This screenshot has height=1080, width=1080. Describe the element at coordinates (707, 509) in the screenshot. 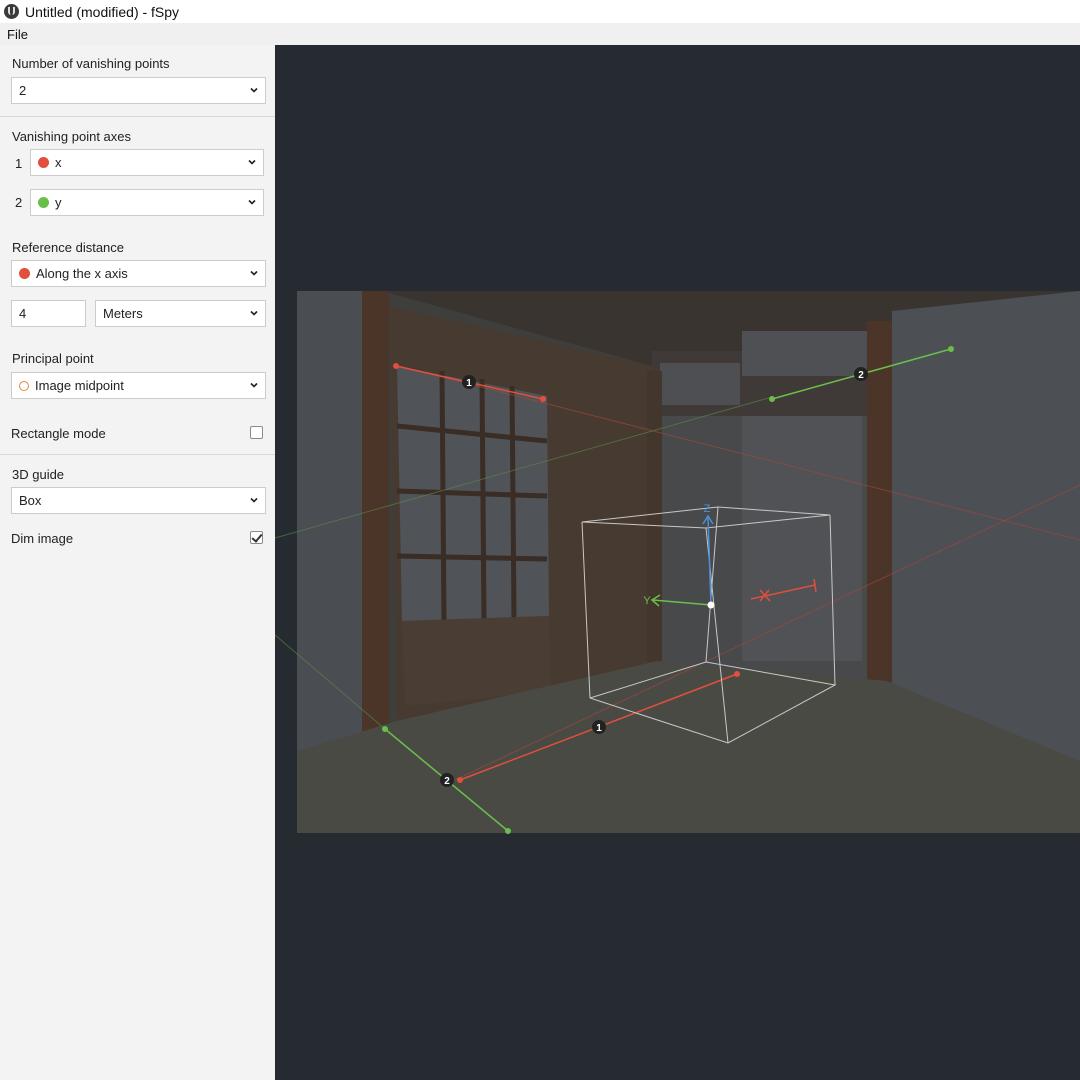

I see `z-axis-label: Z` at that location.